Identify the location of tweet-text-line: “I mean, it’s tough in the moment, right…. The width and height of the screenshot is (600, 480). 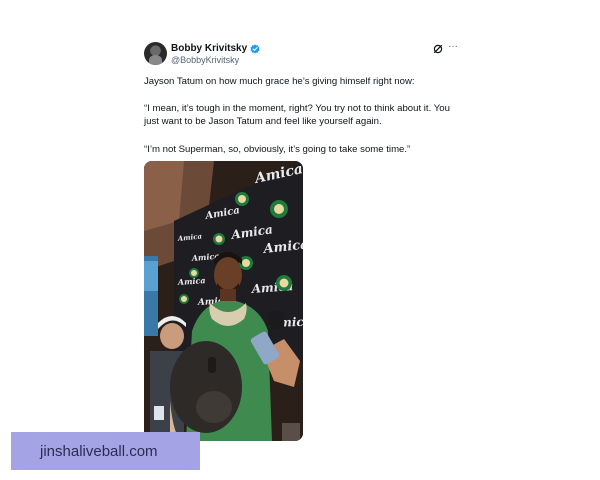
(297, 108).